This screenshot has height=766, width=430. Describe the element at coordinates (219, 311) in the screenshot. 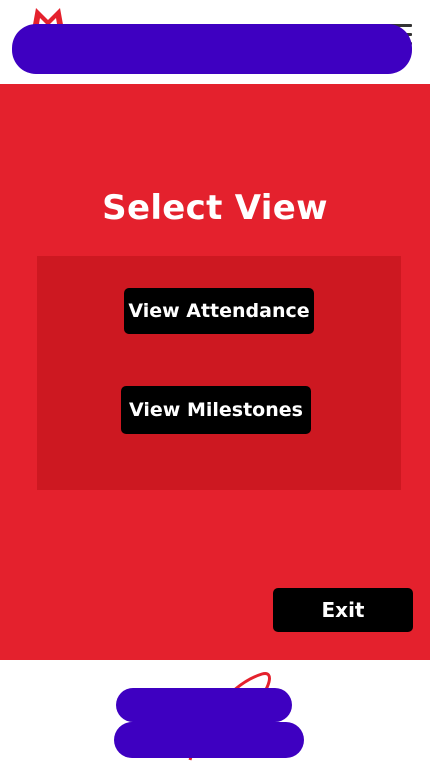

I see `view-attendance-button: View Attendance` at that location.